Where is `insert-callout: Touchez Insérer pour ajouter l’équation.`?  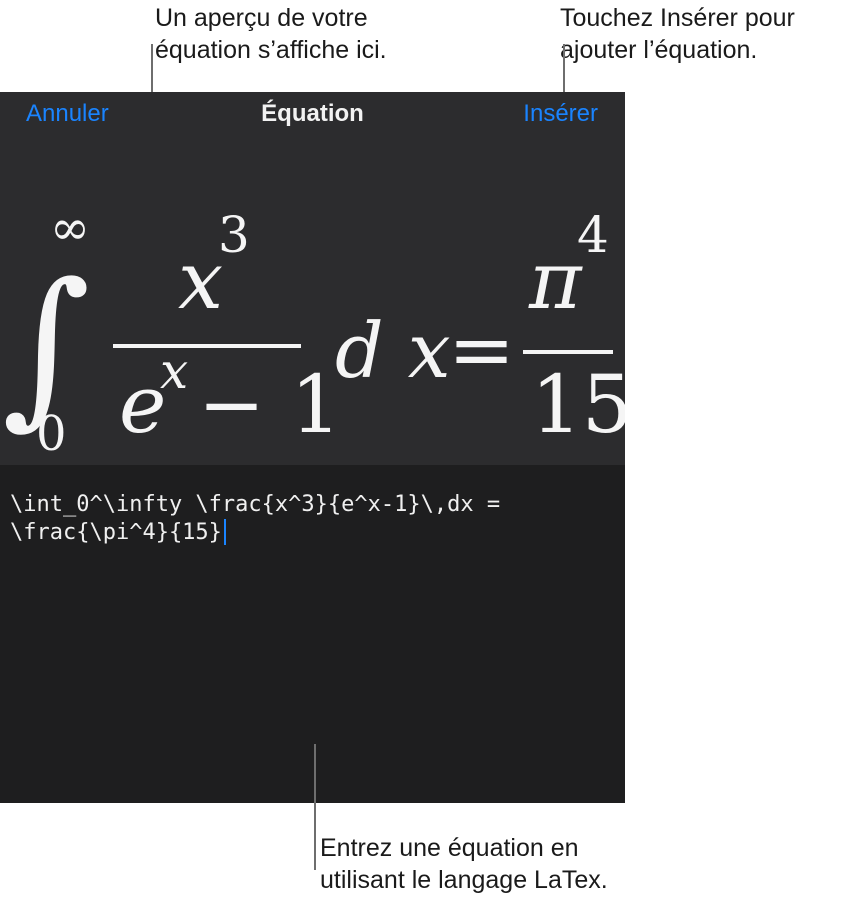 insert-callout: Touchez Insérer pour ajouter l’équation. is located at coordinates (677, 34).